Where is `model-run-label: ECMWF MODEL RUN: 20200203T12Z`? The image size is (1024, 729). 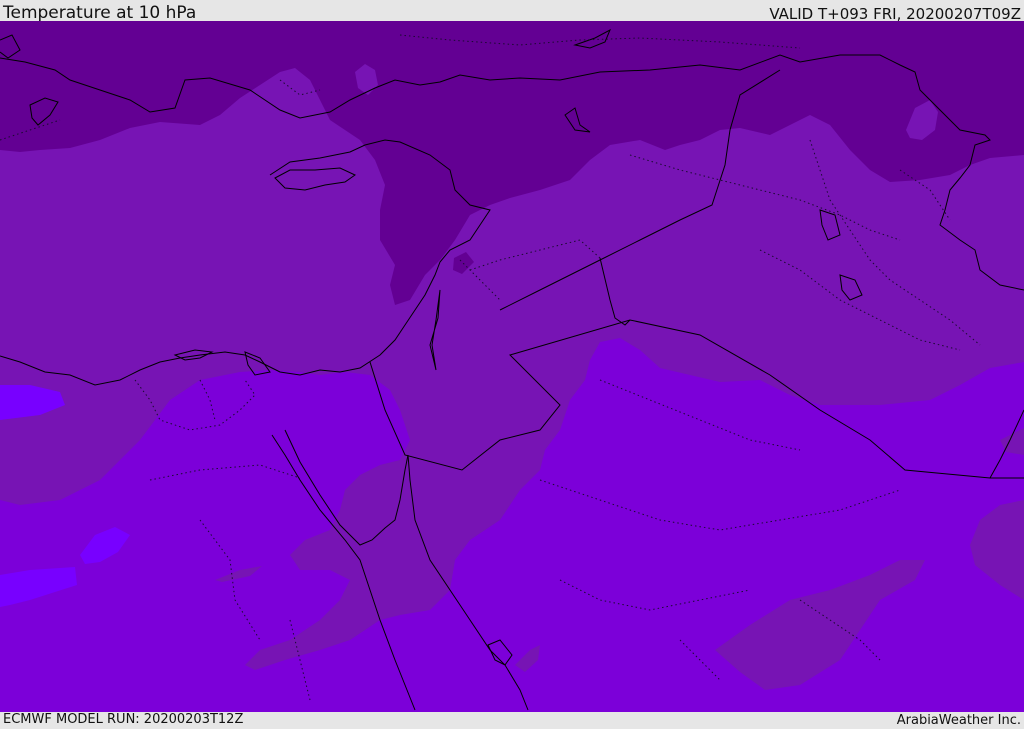
model-run-label: ECMWF MODEL RUN: 20200203T12Z is located at coordinates (123, 719).